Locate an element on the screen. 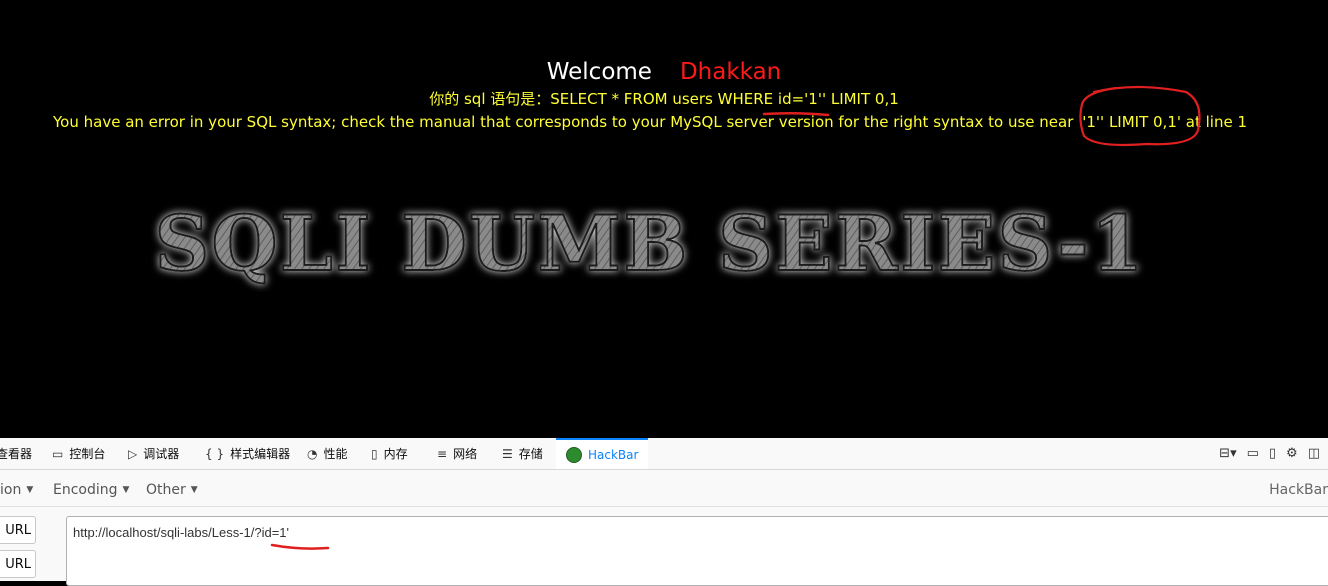 The height and width of the screenshot is (586, 1328). username-text: Dhakkan is located at coordinates (730, 72).